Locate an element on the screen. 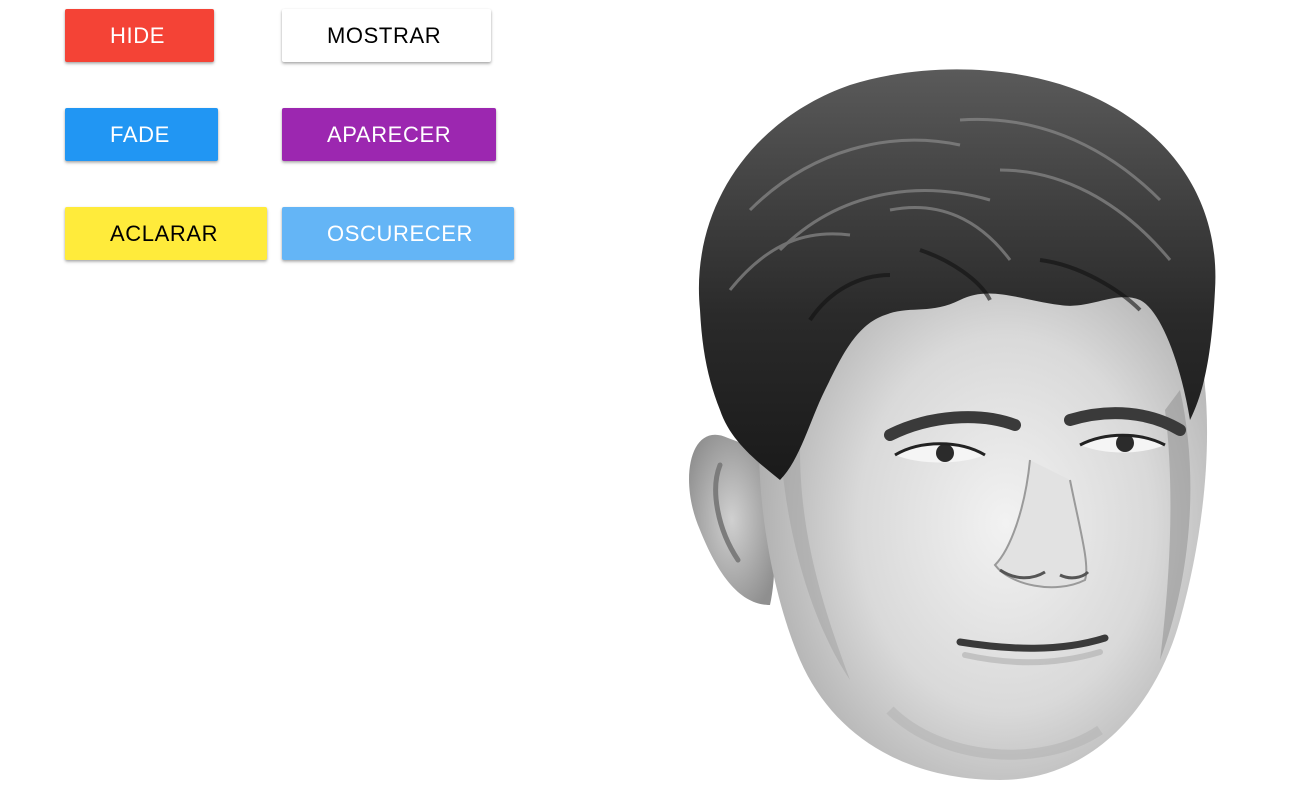 The height and width of the screenshot is (808, 1290). aparecer-button: APARECER is located at coordinates (389, 134).